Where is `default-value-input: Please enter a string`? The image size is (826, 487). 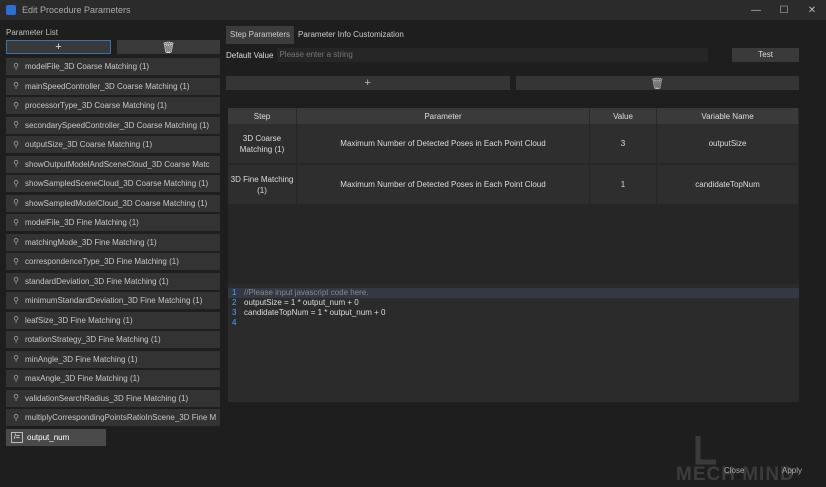 default-value-input: Please enter a string is located at coordinates (493, 55).